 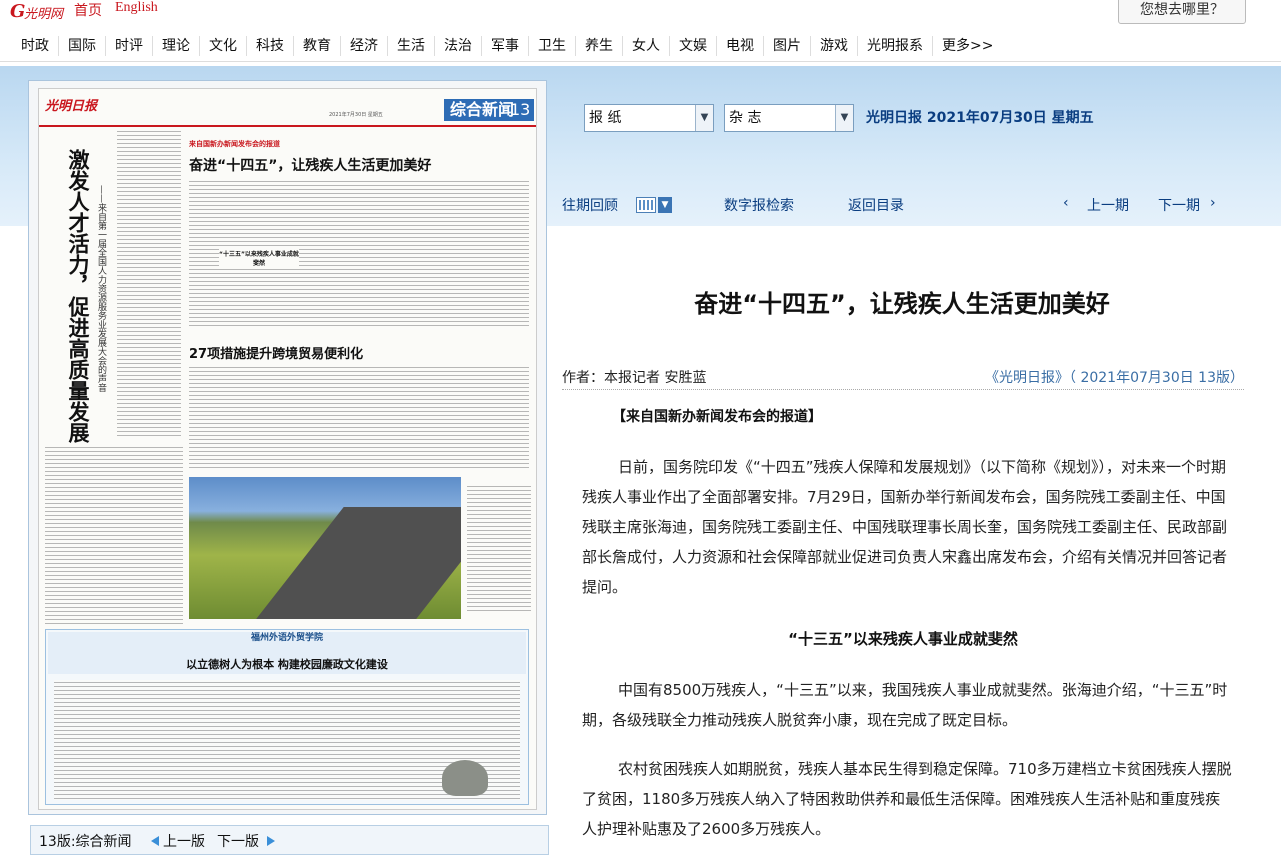 What do you see at coordinates (411, 46) in the screenshot?
I see `channel-link: 生活` at bounding box center [411, 46].